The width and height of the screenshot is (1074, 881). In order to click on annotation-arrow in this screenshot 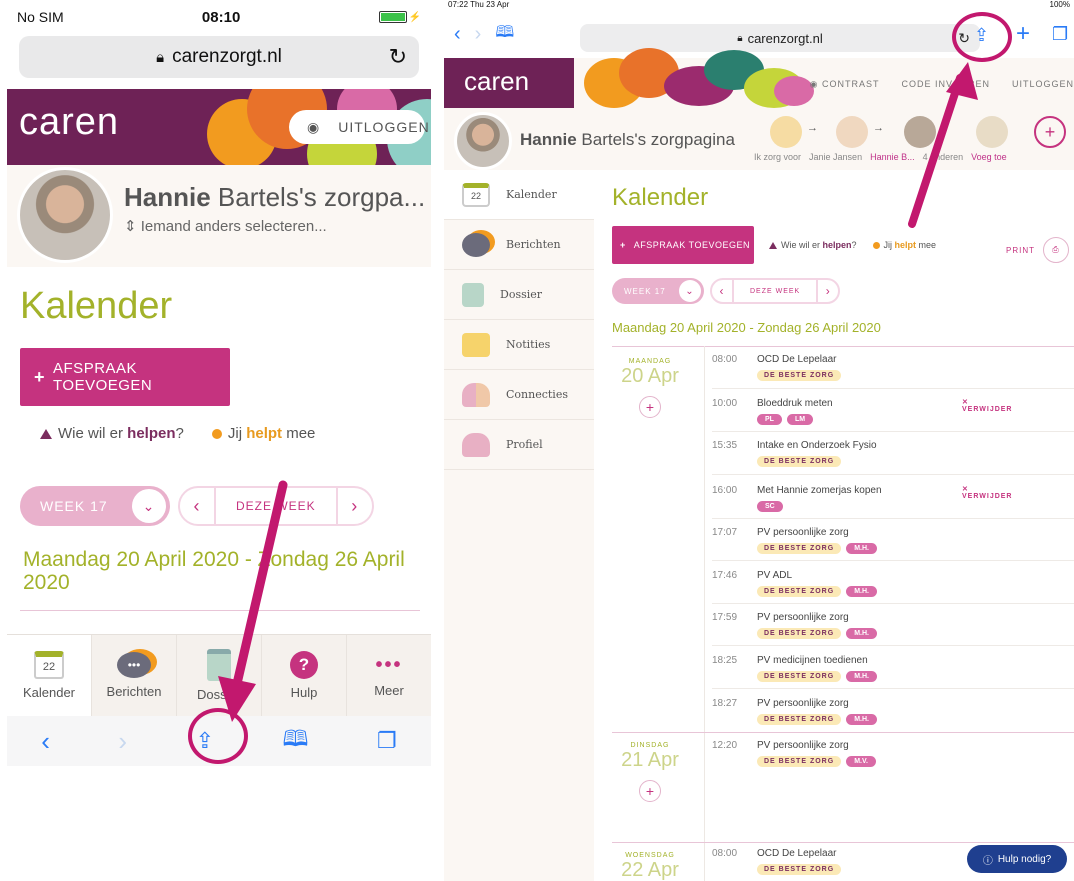, I will do `click(943, 145)`.